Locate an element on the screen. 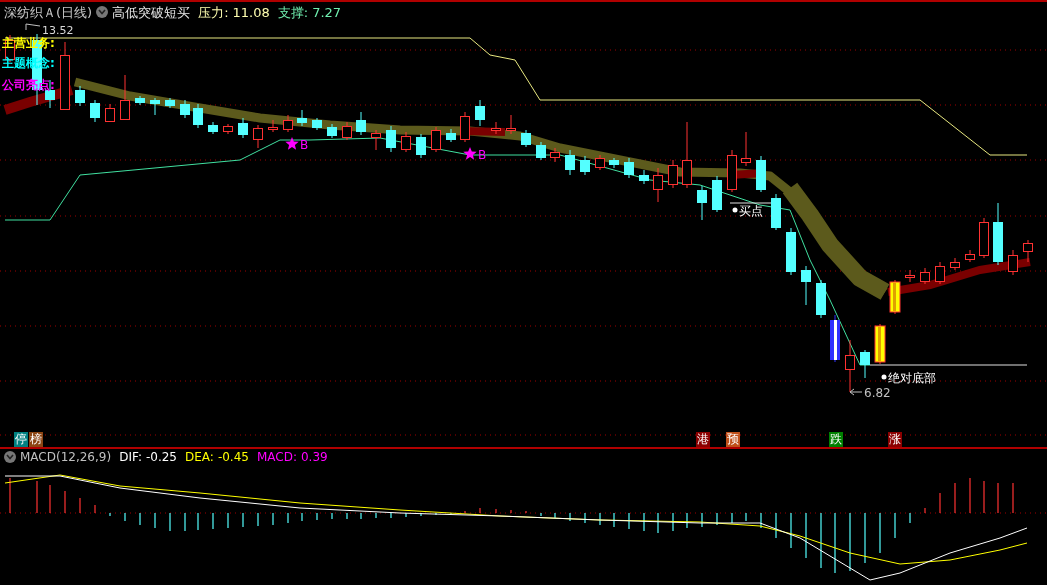  dea-value: -0.45 is located at coordinates (233, 457).